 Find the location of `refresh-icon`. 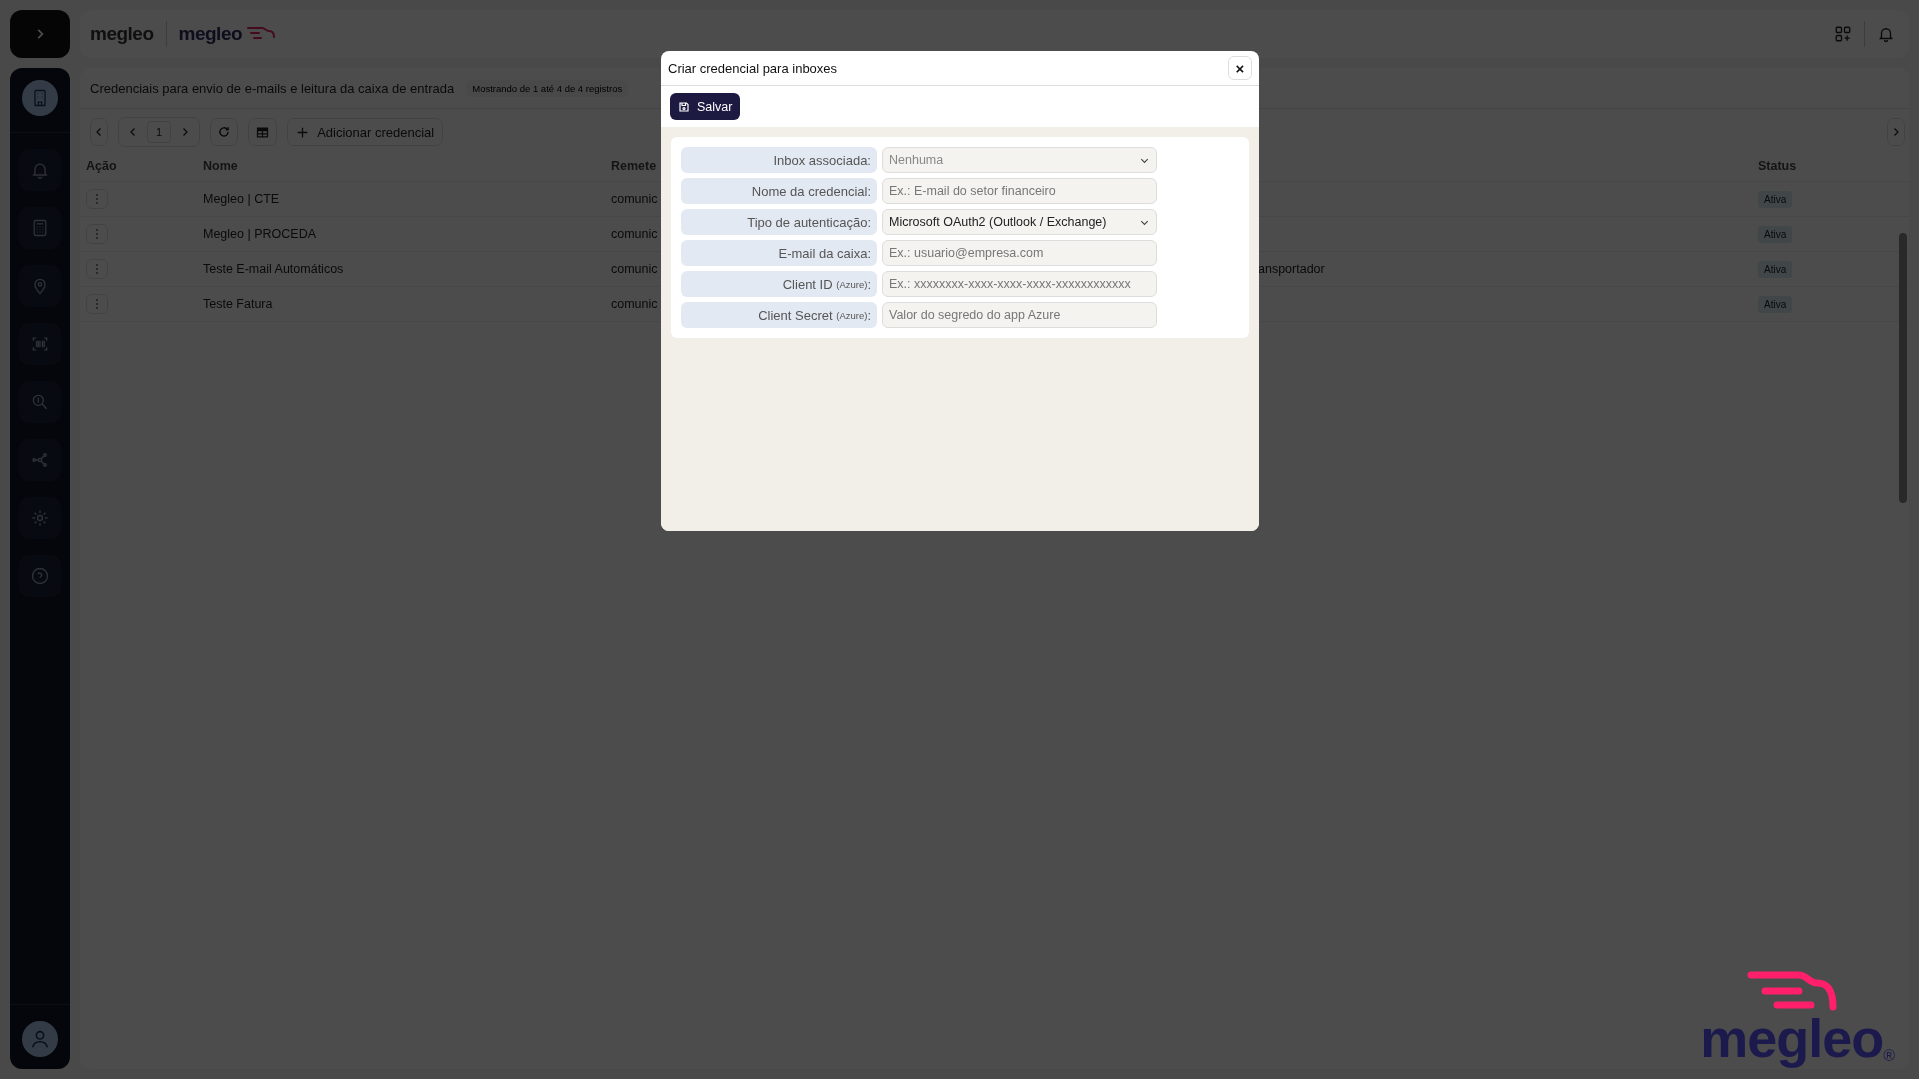

refresh-icon is located at coordinates (224, 132).